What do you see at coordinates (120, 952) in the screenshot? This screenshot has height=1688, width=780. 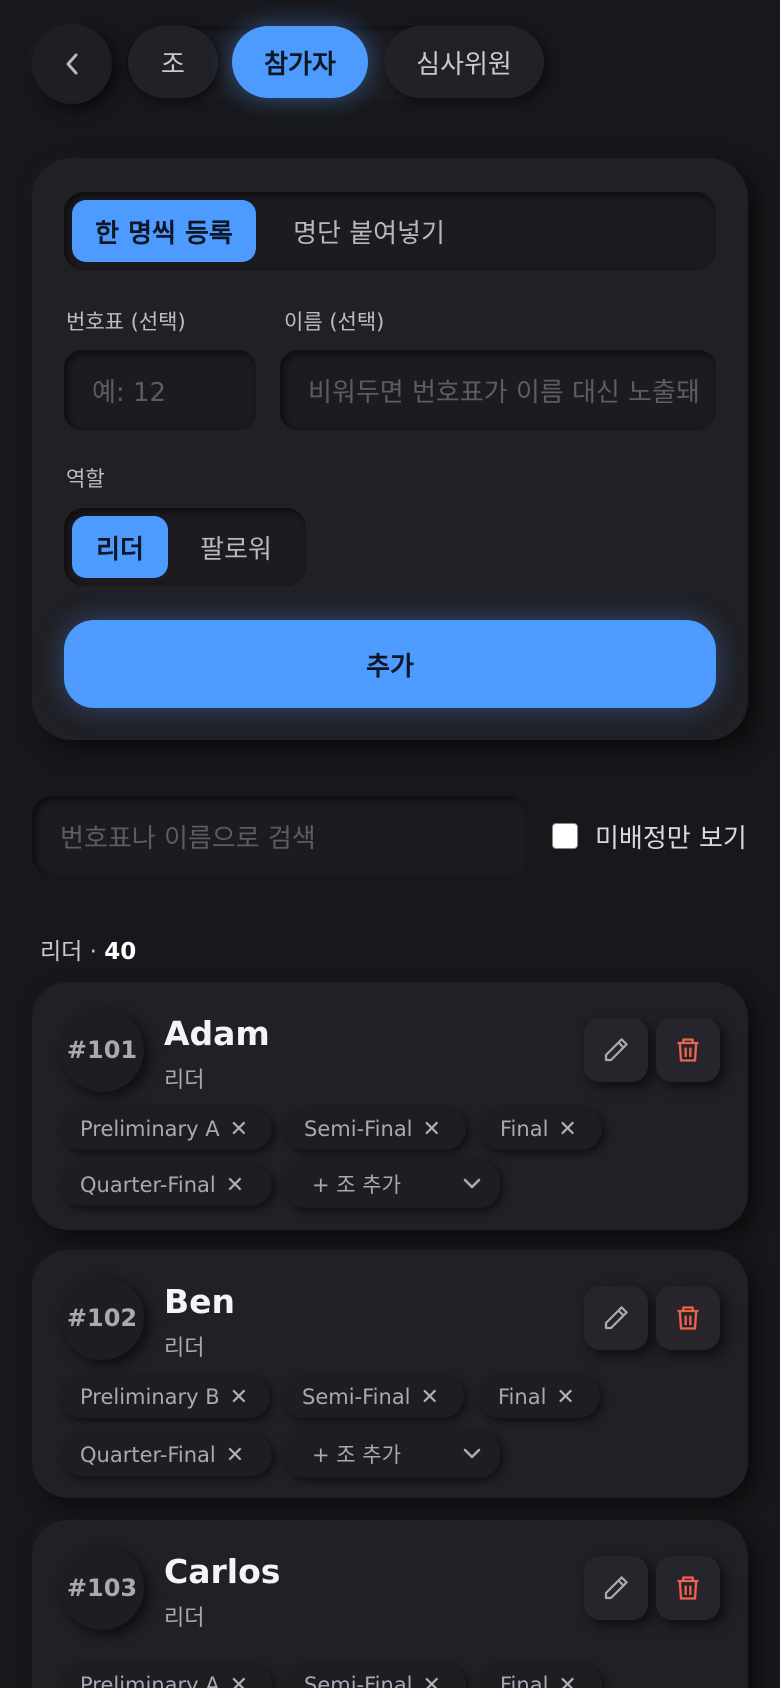 I see `section-count: 40` at bounding box center [120, 952].